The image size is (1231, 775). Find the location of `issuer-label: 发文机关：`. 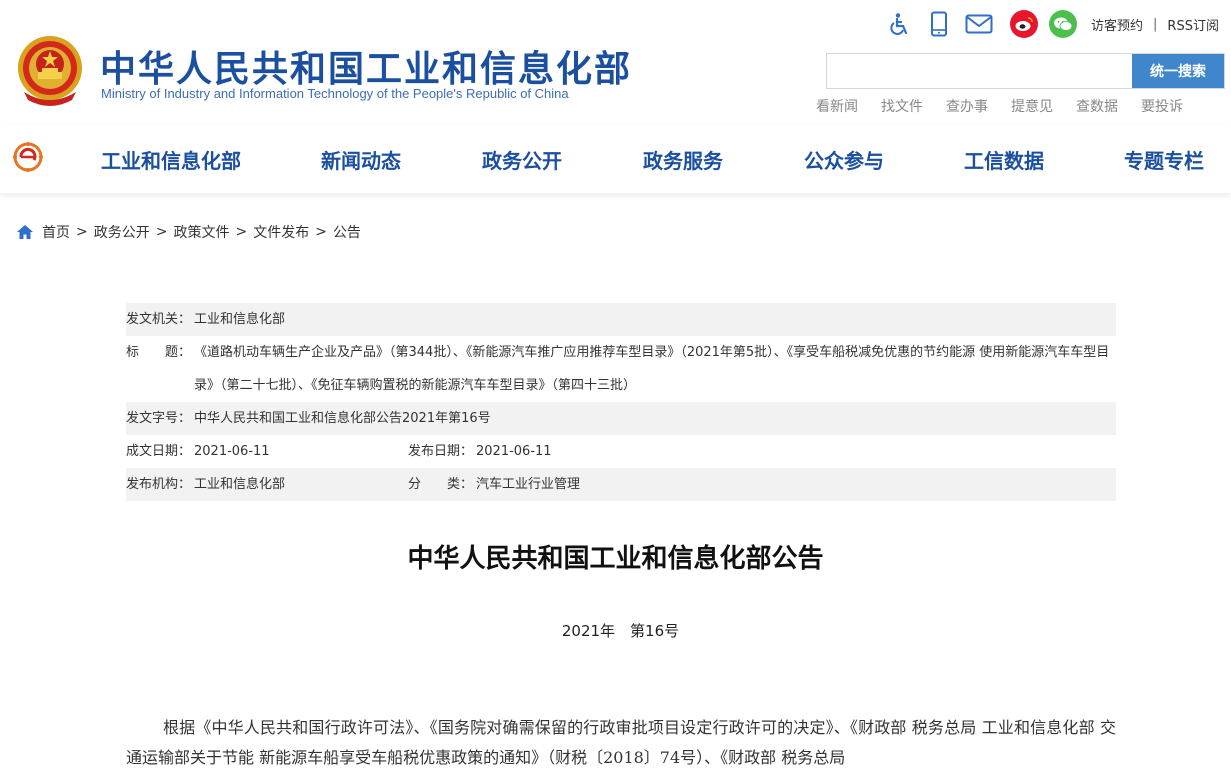

issuer-label: 发文机关： is located at coordinates (159, 319).